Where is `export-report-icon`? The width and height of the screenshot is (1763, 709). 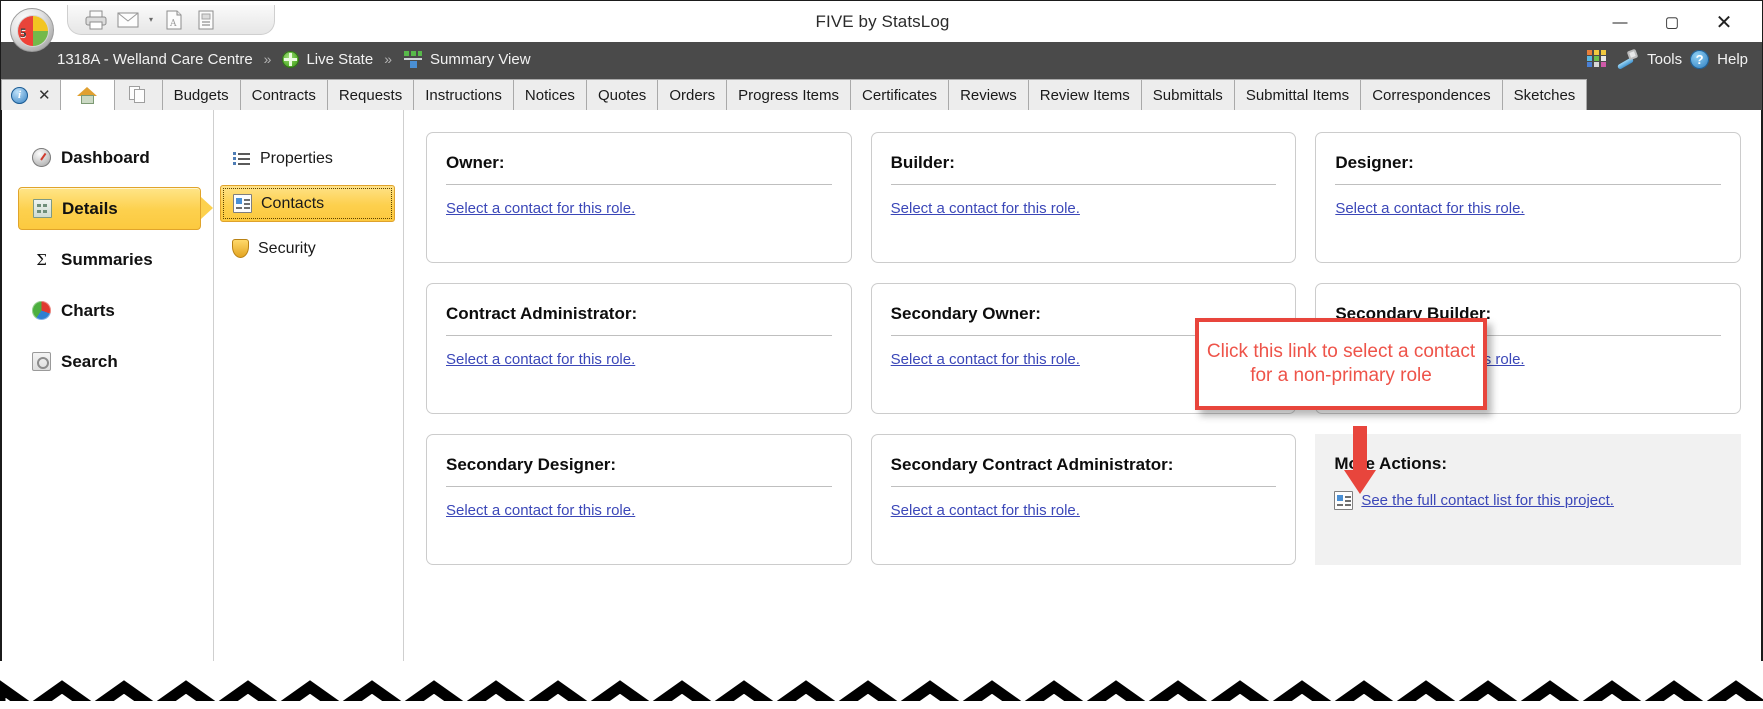
export-report-icon is located at coordinates (206, 20).